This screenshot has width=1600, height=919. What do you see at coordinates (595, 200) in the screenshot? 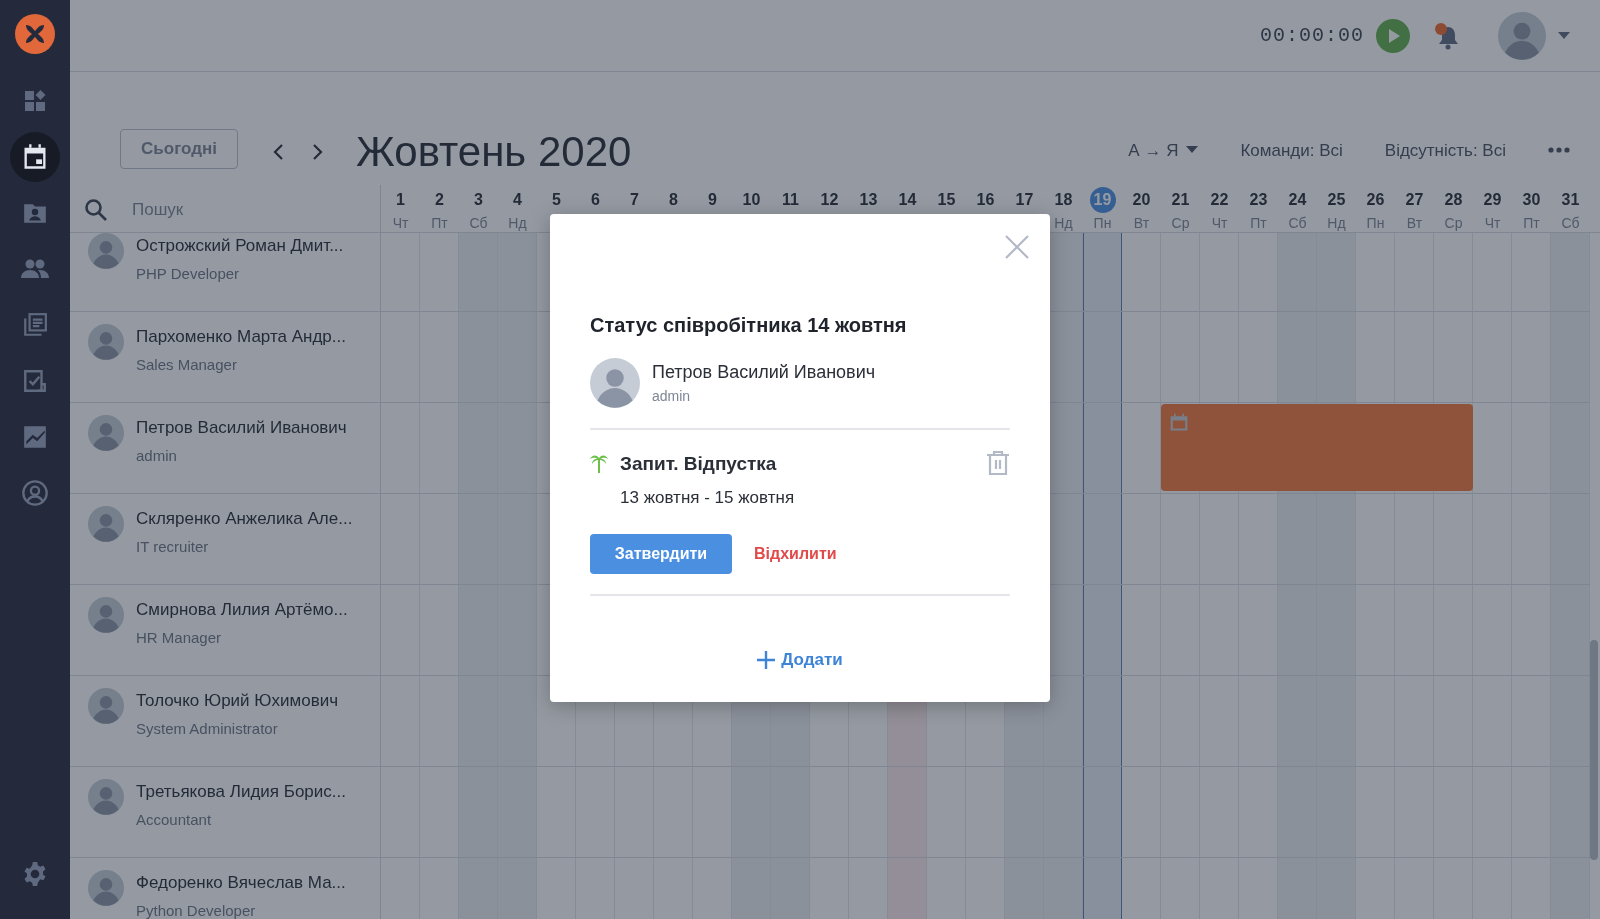
I see `day-number: 6` at bounding box center [595, 200].